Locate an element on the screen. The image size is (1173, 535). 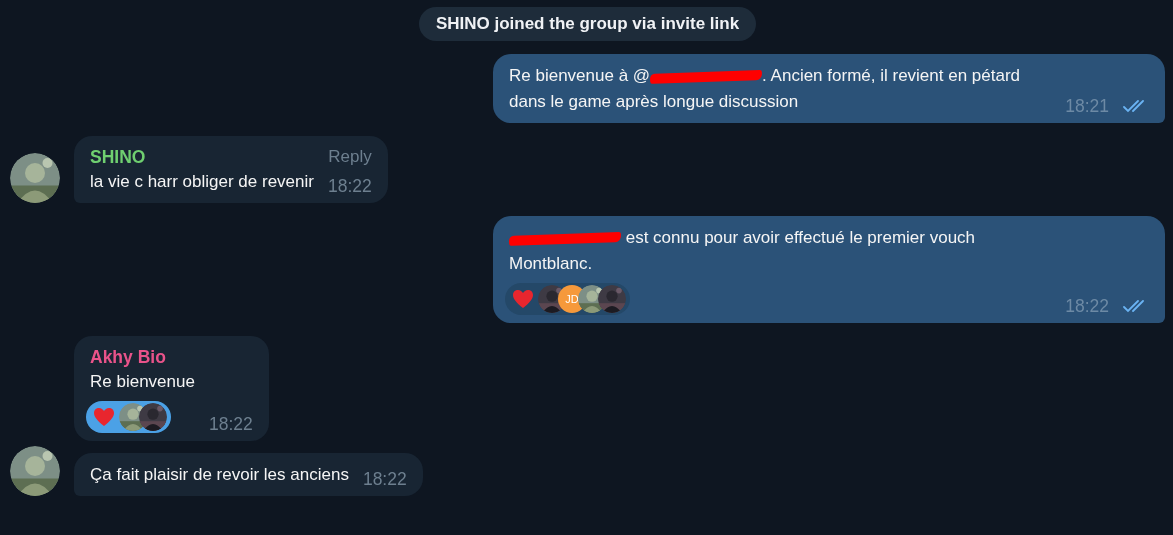
reaction-chip is located at coordinates (128, 417).